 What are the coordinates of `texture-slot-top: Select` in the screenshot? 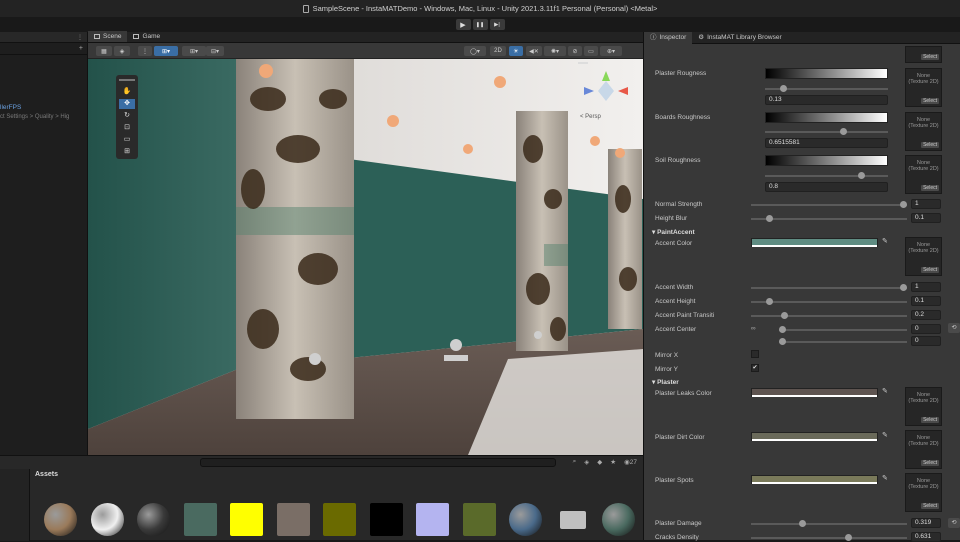 It's located at (923, 54).